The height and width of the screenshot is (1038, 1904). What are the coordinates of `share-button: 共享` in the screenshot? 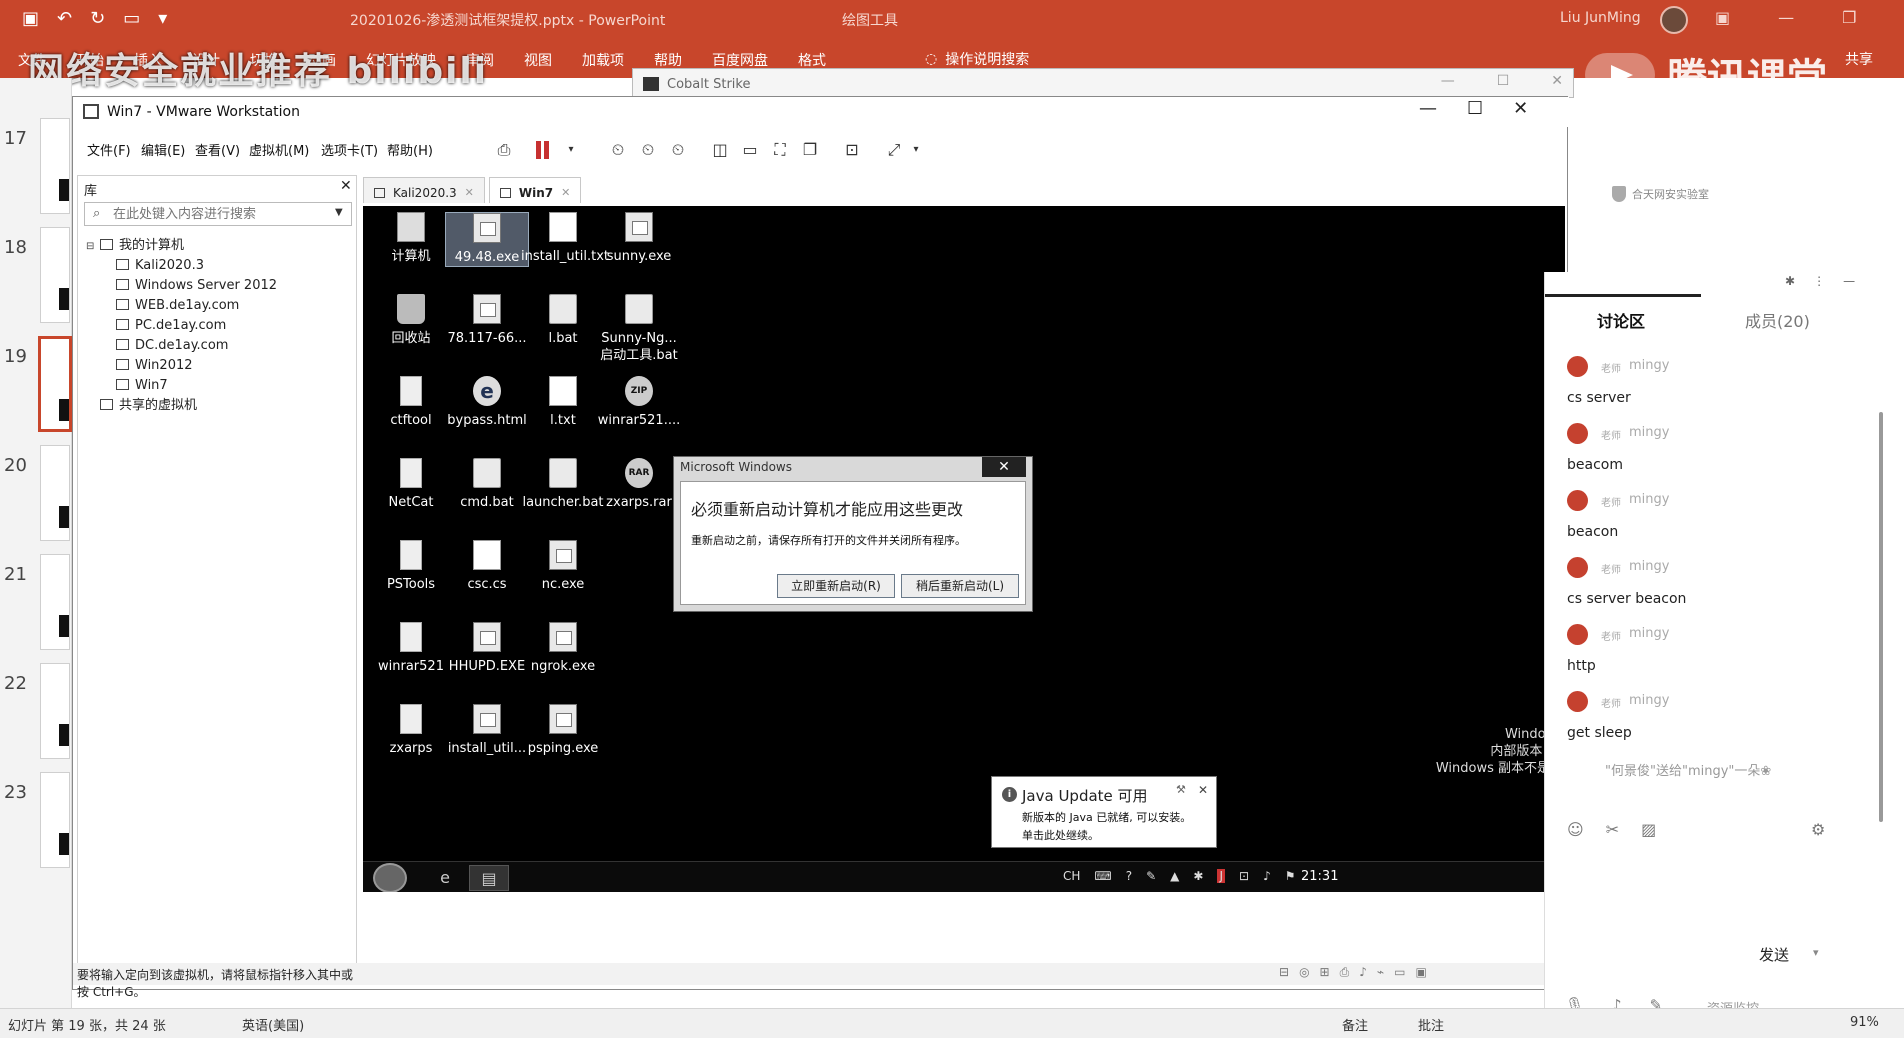 It's located at (1859, 59).